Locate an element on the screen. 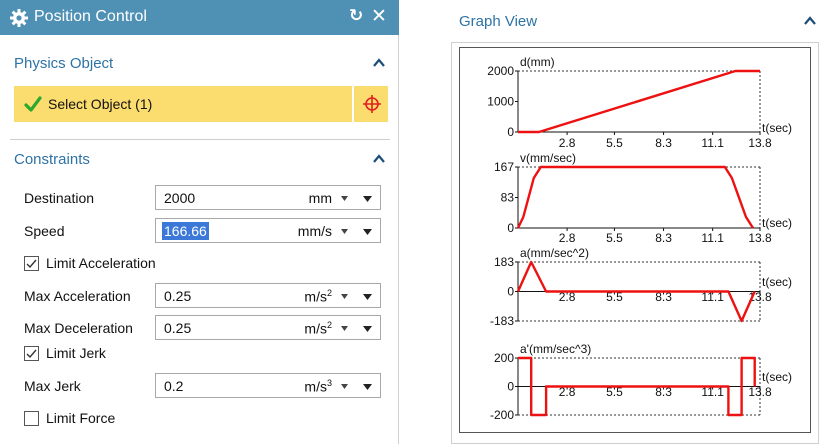 The image size is (819, 444). checkmark-icon is located at coordinates (33, 104).